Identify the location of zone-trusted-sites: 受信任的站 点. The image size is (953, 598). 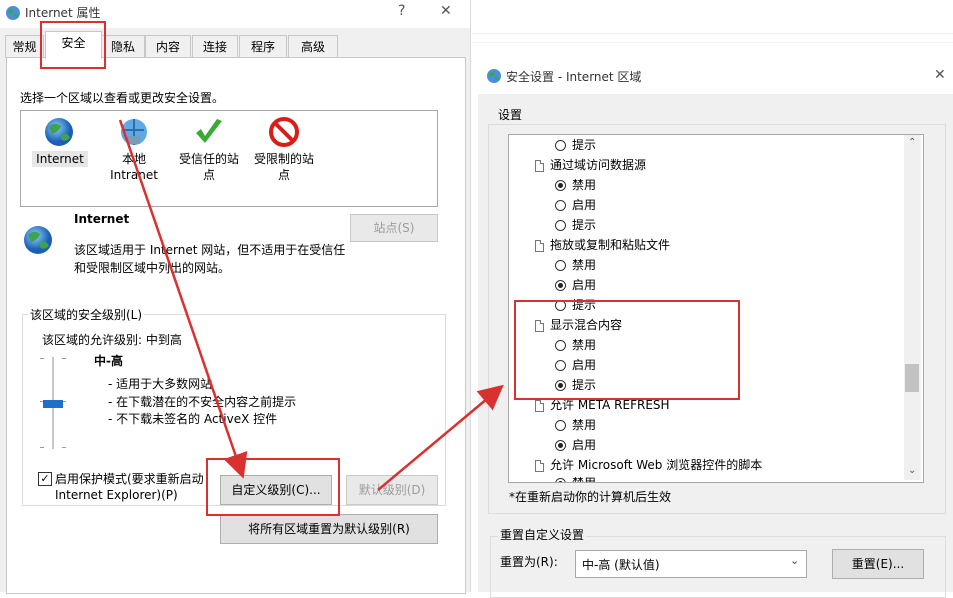
(209, 148).